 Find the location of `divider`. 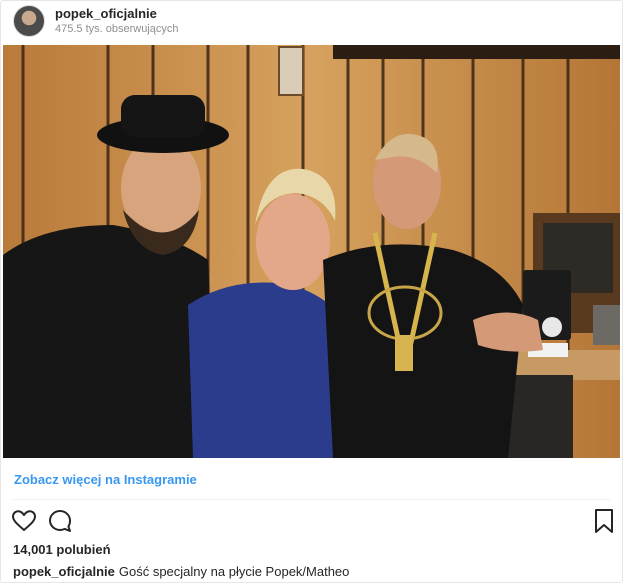

divider is located at coordinates (311, 499).